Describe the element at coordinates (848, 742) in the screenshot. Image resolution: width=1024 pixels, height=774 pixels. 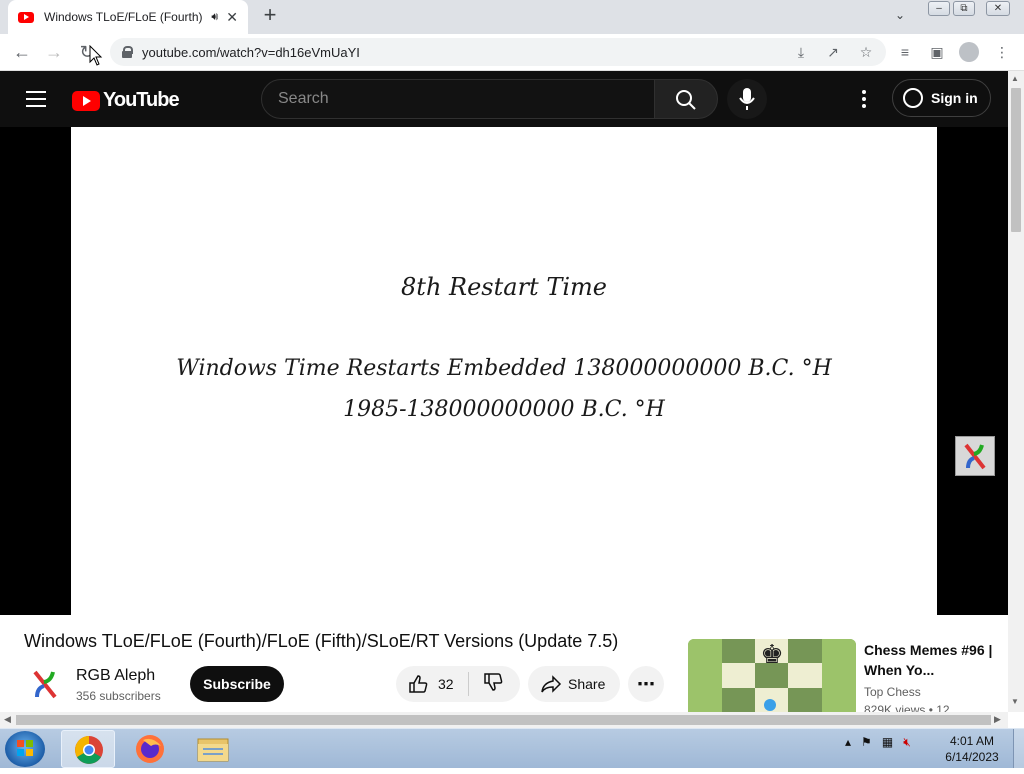
I see `show-hidden-icons-icon: ▴` at that location.